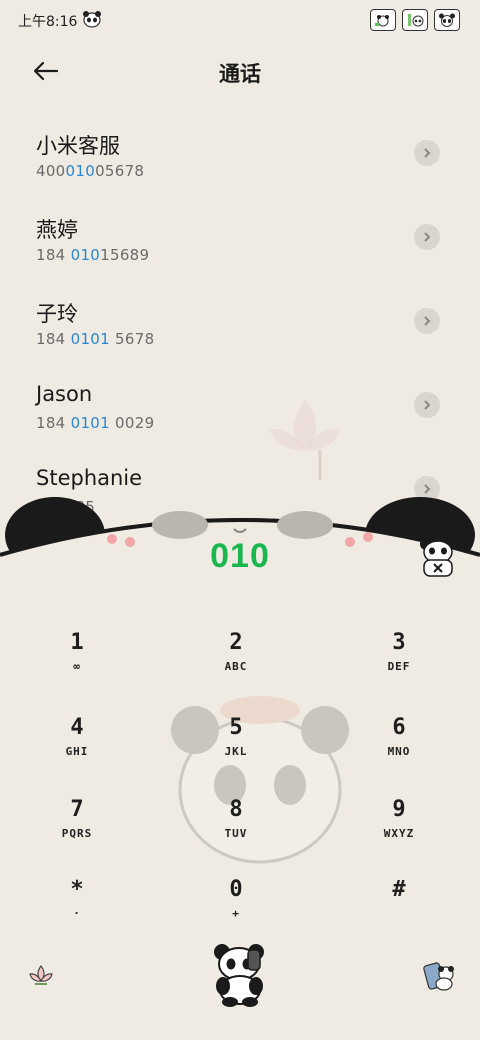 This screenshot has width=480, height=1040. Describe the element at coordinates (240, 406) in the screenshot. I see `contact-row: Jason 184 0101 0029` at that location.